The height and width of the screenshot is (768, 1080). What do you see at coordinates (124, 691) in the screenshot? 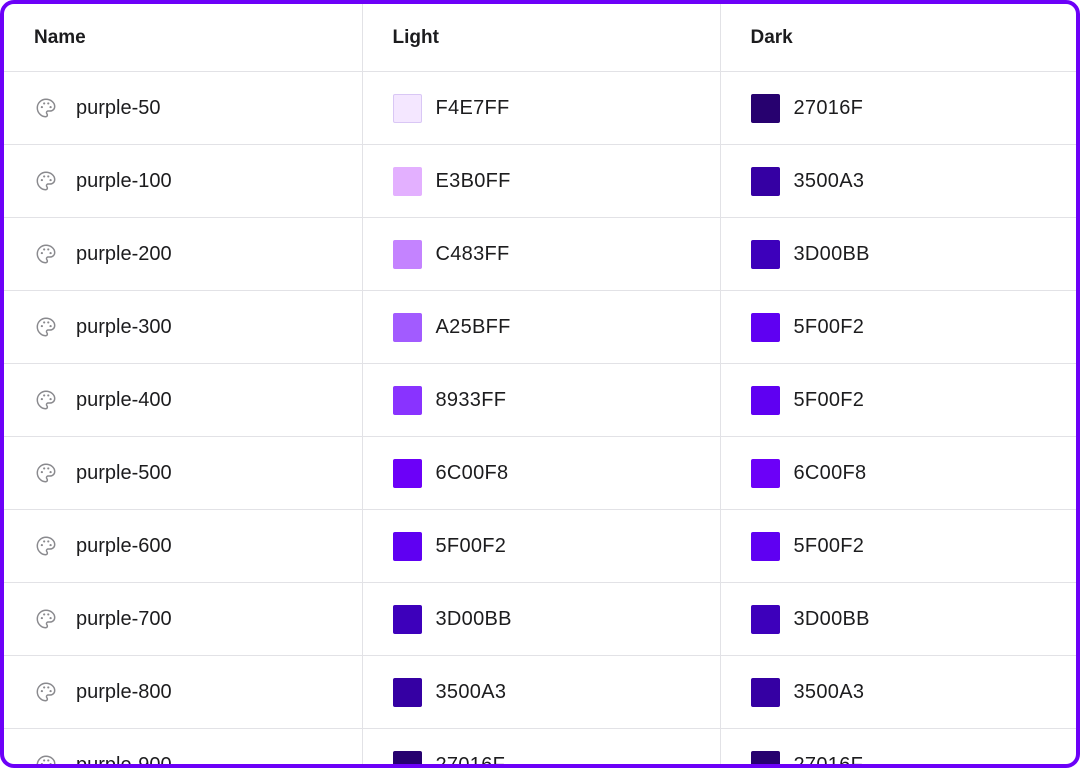
I see `color-token-name: purple-800` at bounding box center [124, 691].